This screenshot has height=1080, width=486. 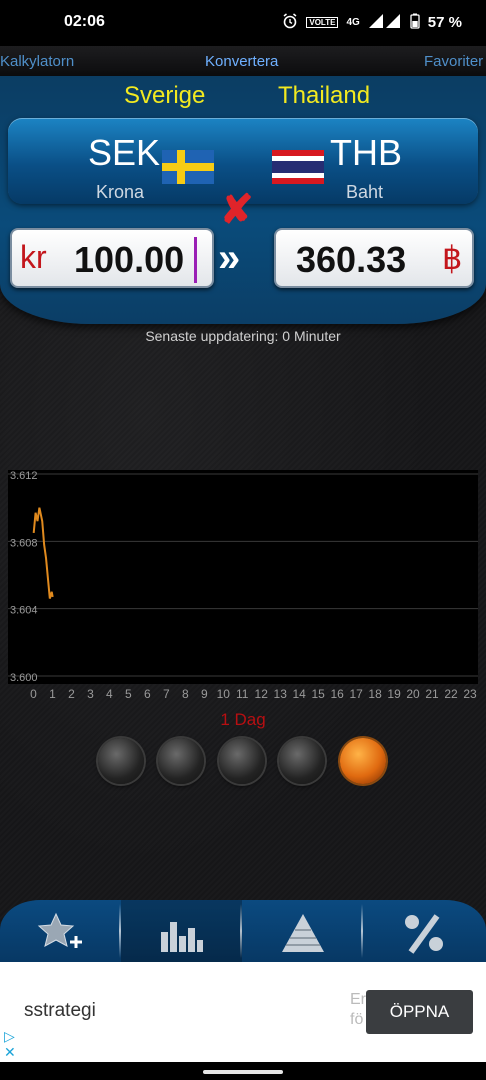 What do you see at coordinates (453, 61) in the screenshot?
I see `nav-favorites: Favoriter` at bounding box center [453, 61].